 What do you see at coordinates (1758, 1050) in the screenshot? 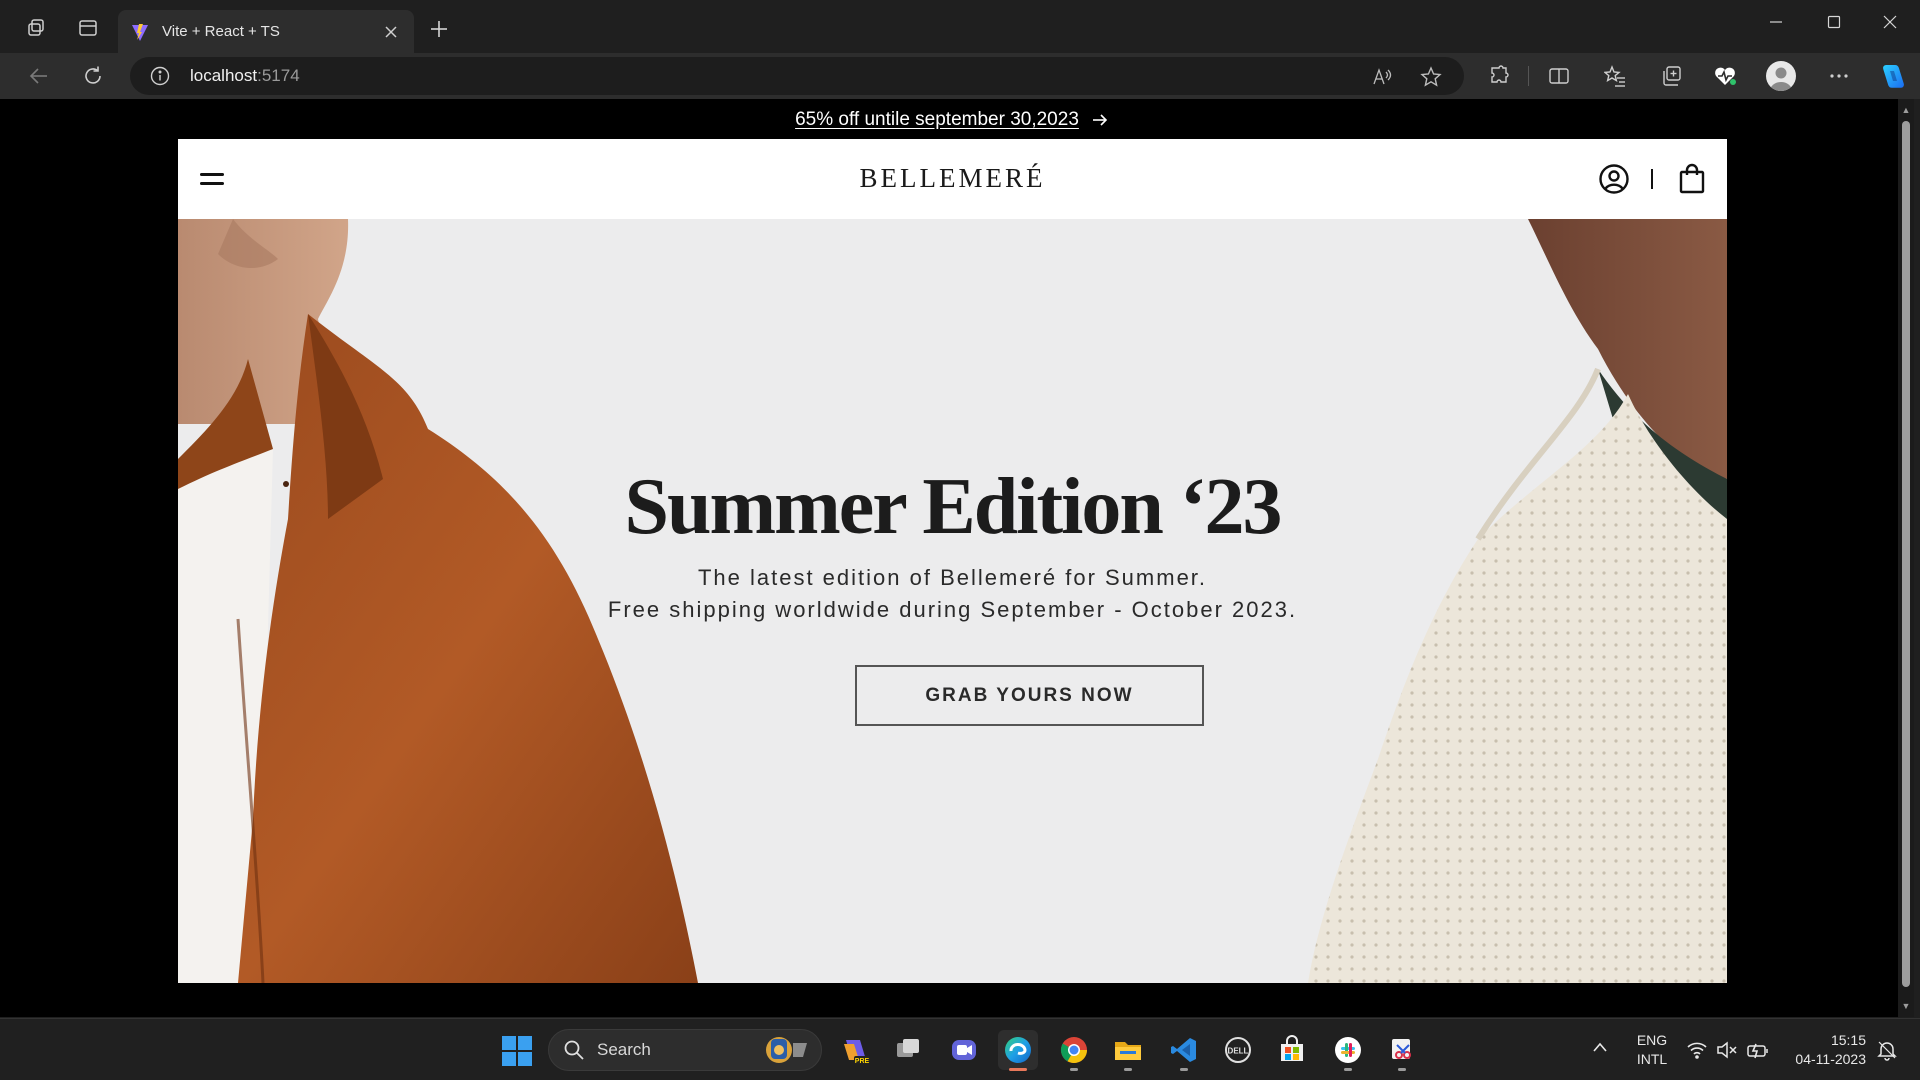
I see `battery-charging-icon` at bounding box center [1758, 1050].